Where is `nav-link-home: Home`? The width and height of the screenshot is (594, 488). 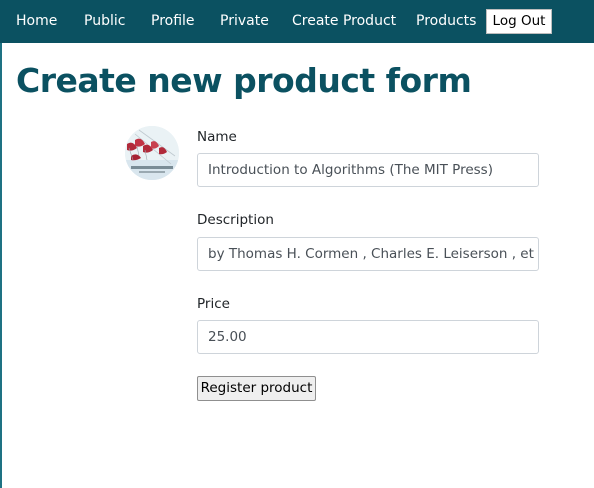 nav-link-home: Home is located at coordinates (36, 21).